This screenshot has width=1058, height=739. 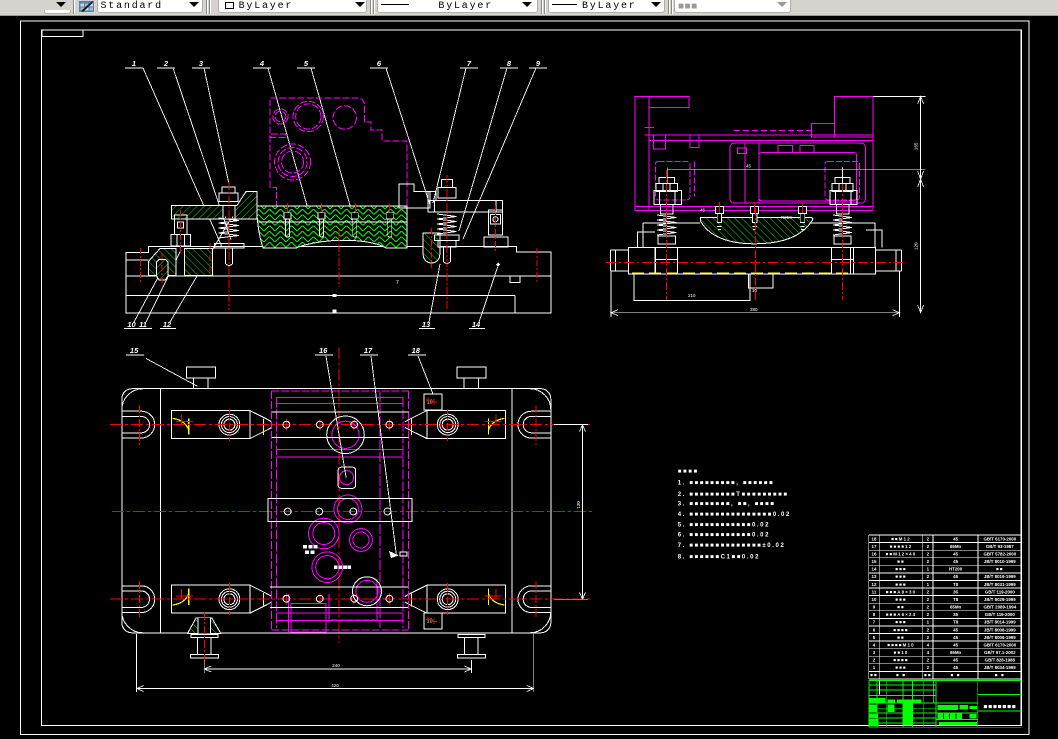 What do you see at coordinates (734, 515) in the screenshot?
I see `svg-text: 4. ■■■■■■■■■■■■■■■■0.02` at bounding box center [734, 515].